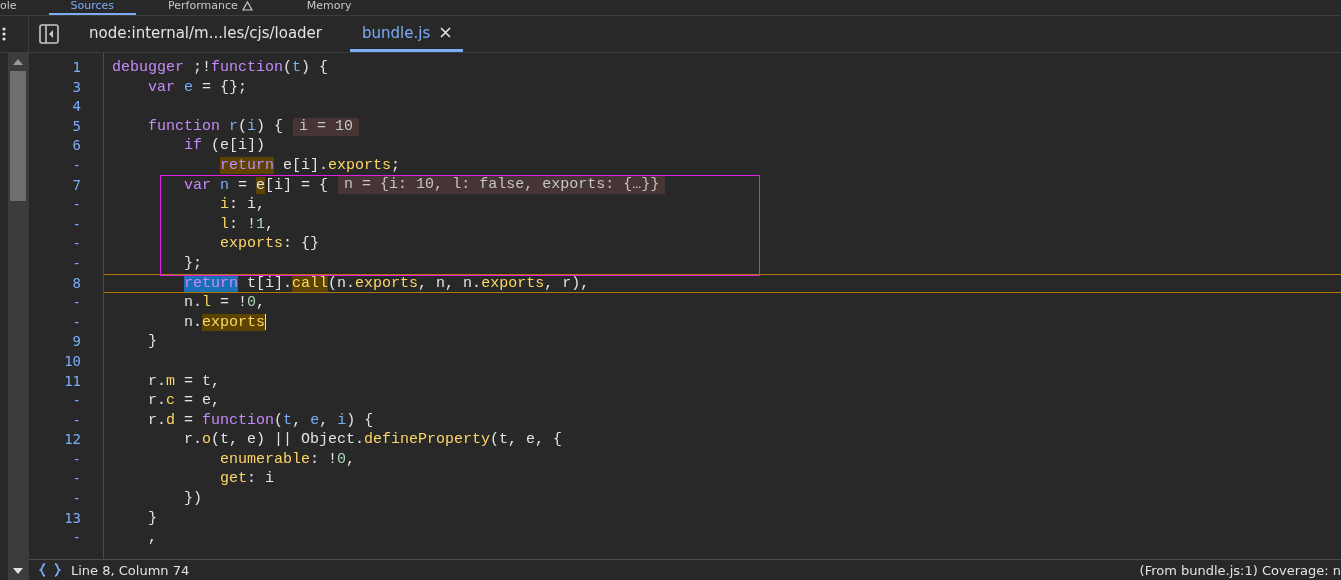  I want to click on code-line: return t[i].call(n.exports, n, n.exports, r),, so click(386, 283).